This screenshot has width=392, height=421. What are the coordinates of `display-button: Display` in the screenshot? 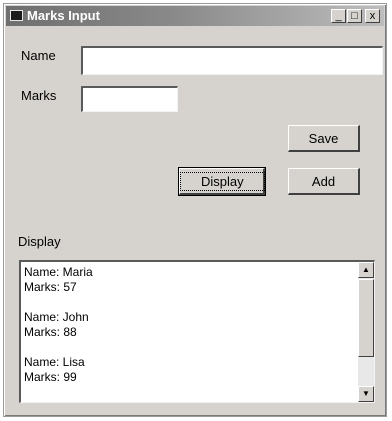 It's located at (222, 181).